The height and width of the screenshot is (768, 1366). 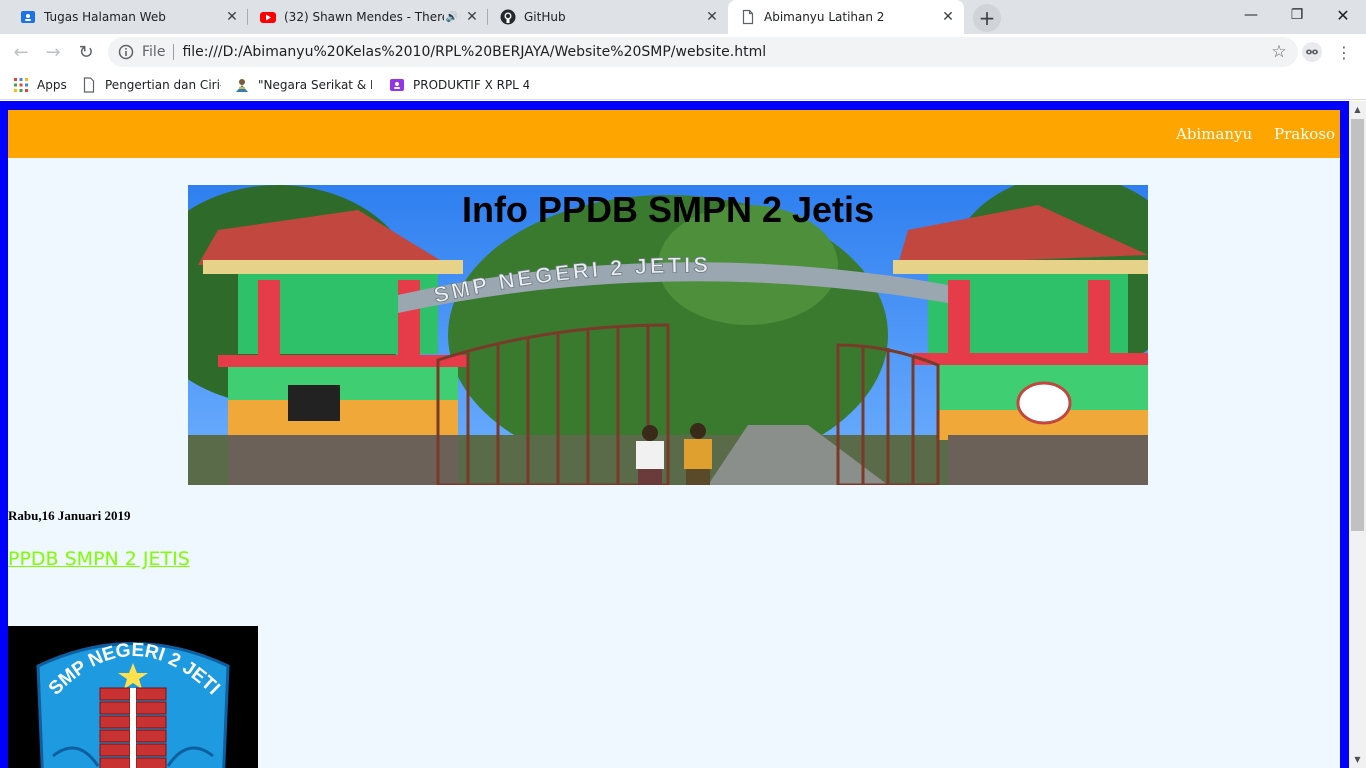 I want to click on tab-abimanyu-latihan: Abimanyu Latihan 2 ✕, so click(x=846, y=17).